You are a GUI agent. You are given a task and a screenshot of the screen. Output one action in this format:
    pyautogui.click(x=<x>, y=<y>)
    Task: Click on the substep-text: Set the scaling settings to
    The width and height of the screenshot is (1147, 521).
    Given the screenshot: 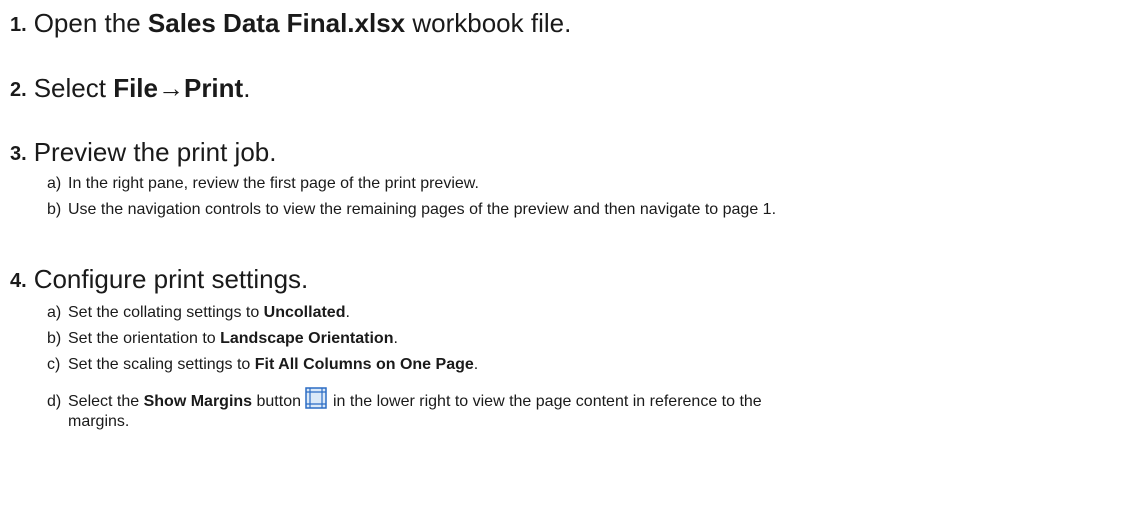 What is the action you would take?
    pyautogui.click(x=161, y=364)
    